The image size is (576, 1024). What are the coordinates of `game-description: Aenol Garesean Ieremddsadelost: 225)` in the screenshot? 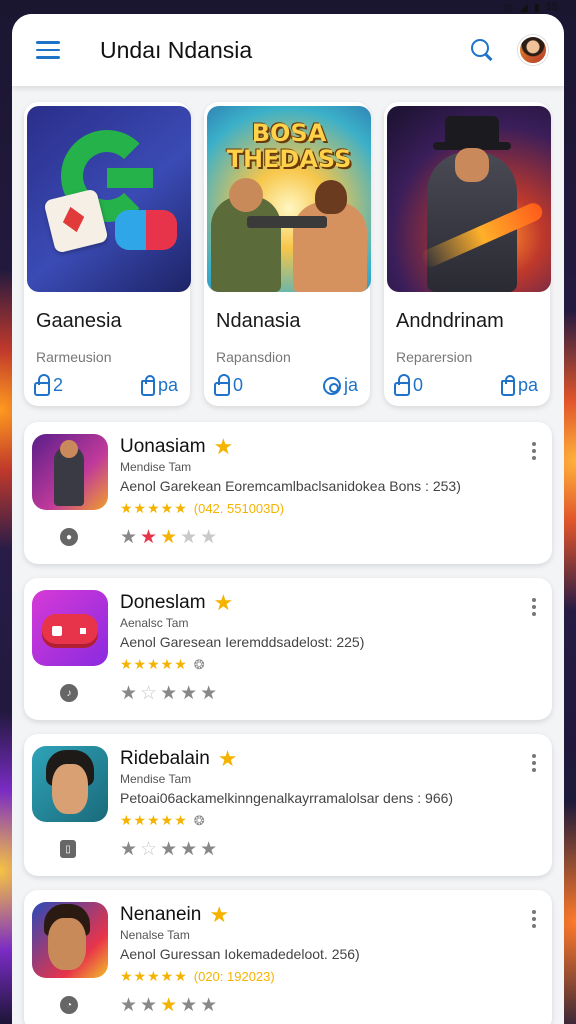 It's located at (242, 642).